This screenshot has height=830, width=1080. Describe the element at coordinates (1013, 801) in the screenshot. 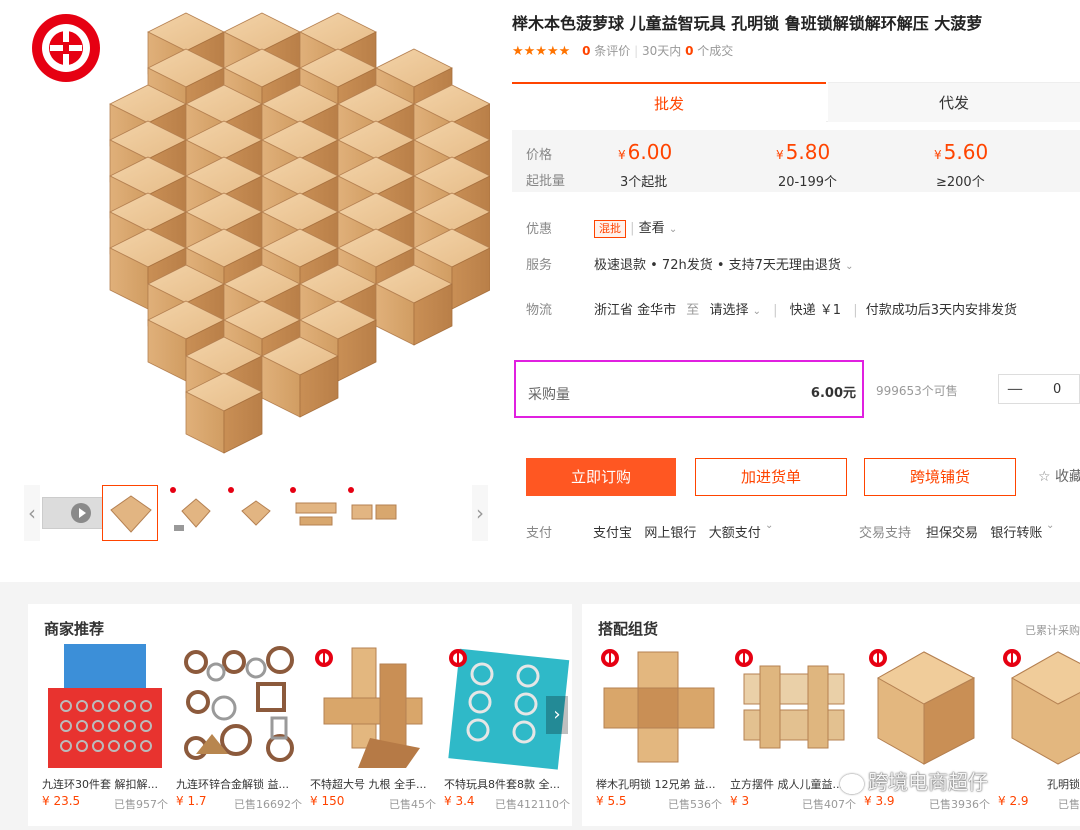

I see `product-price: ¥ 2.9` at that location.